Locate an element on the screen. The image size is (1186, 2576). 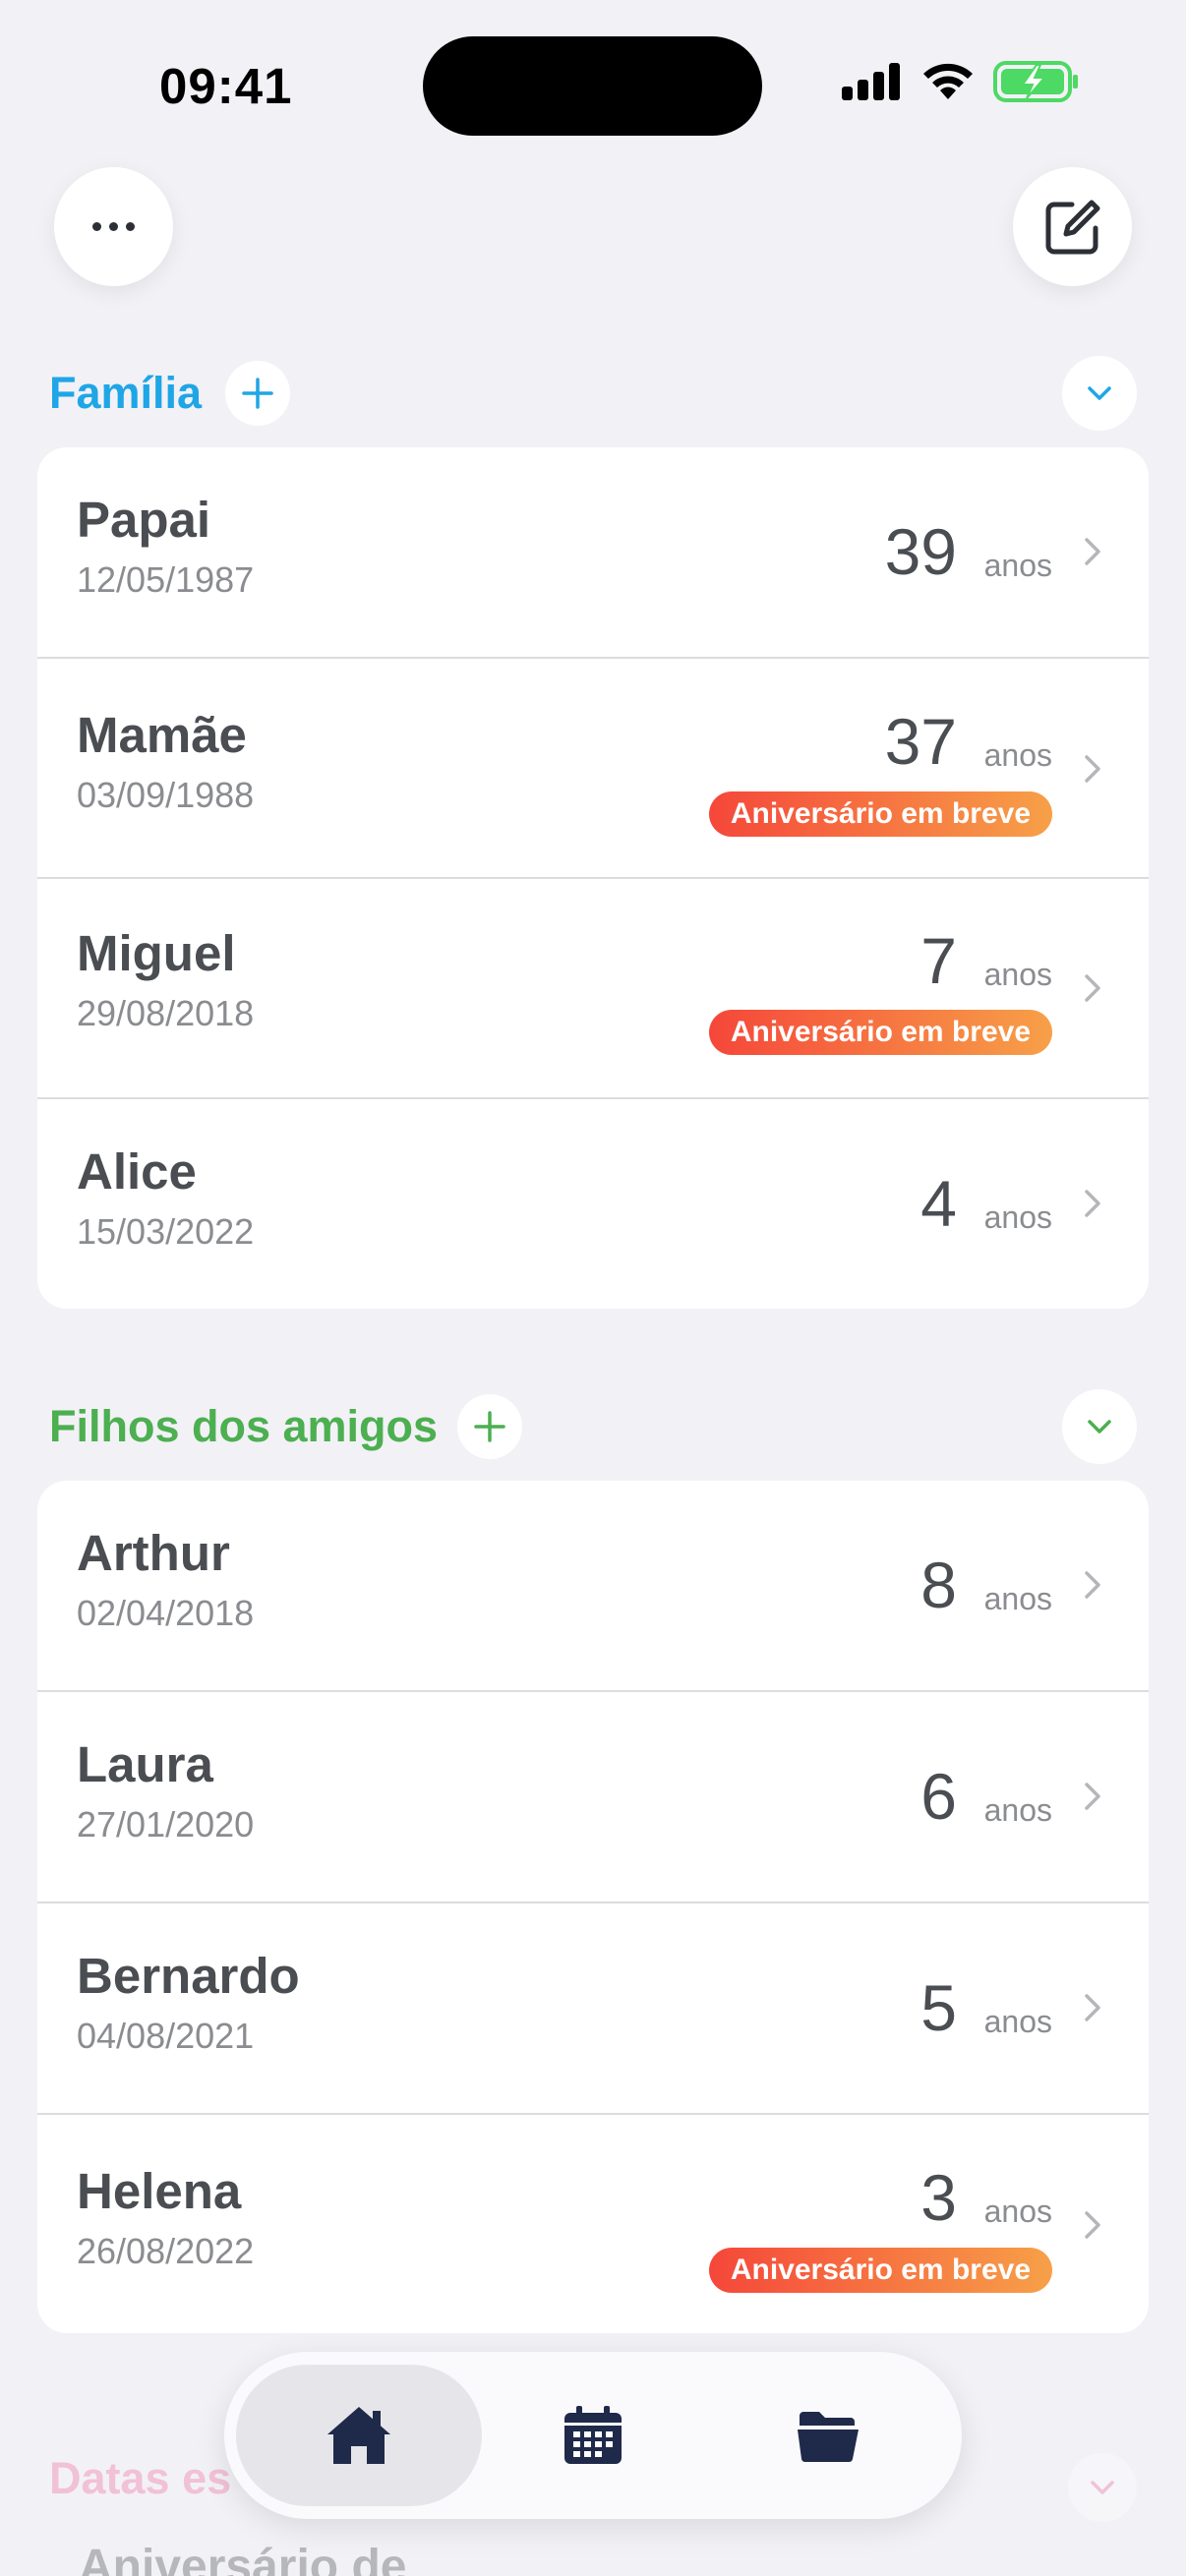
age-value: 6 is located at coordinates (938, 1796).